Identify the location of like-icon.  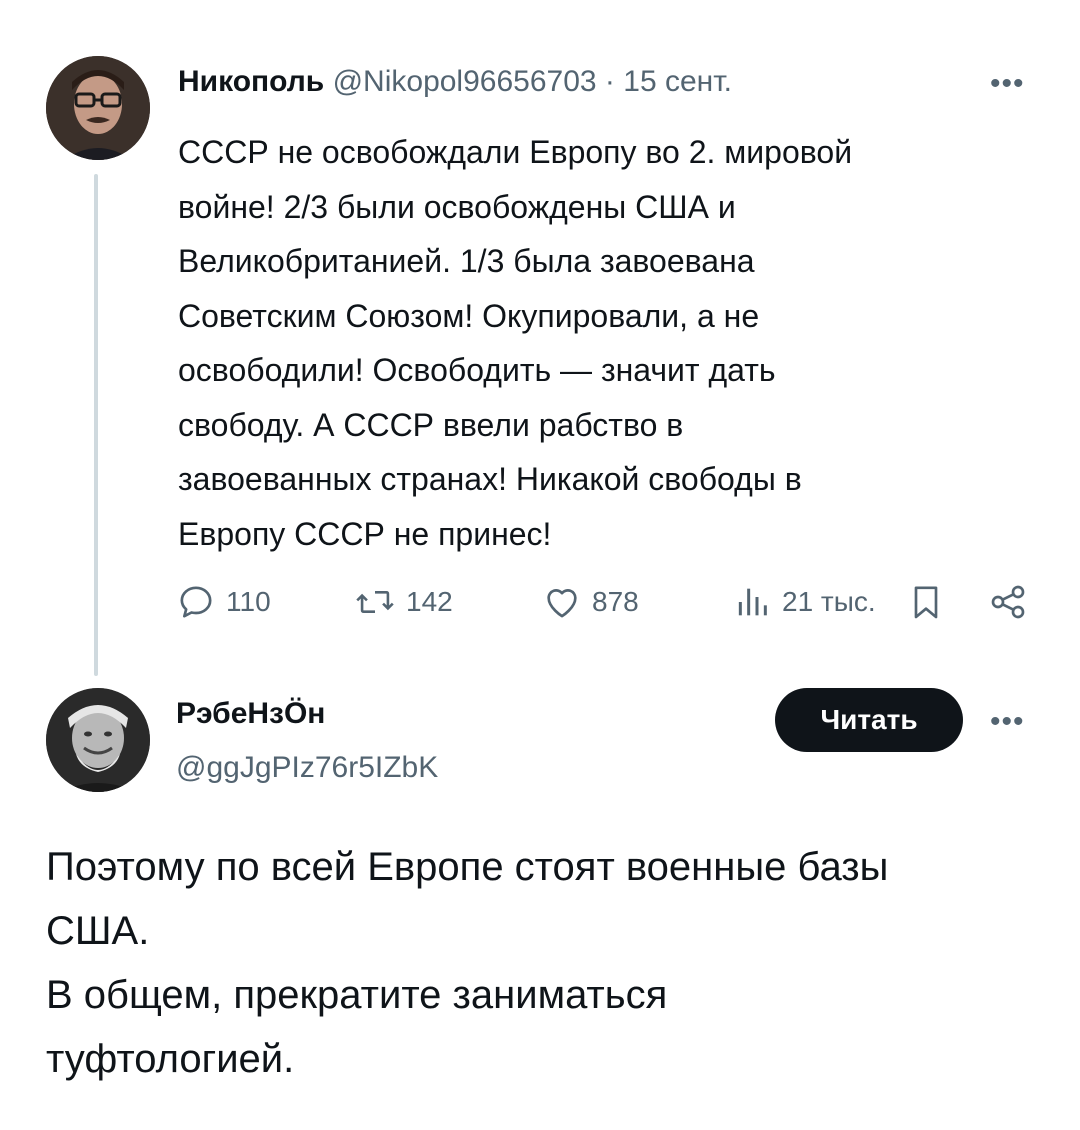
(562, 602).